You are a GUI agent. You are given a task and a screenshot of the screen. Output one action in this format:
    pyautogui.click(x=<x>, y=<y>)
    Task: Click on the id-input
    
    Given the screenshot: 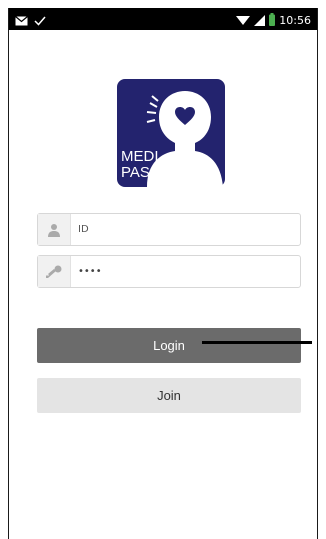 What is the action you would take?
    pyautogui.click(x=183, y=229)
    